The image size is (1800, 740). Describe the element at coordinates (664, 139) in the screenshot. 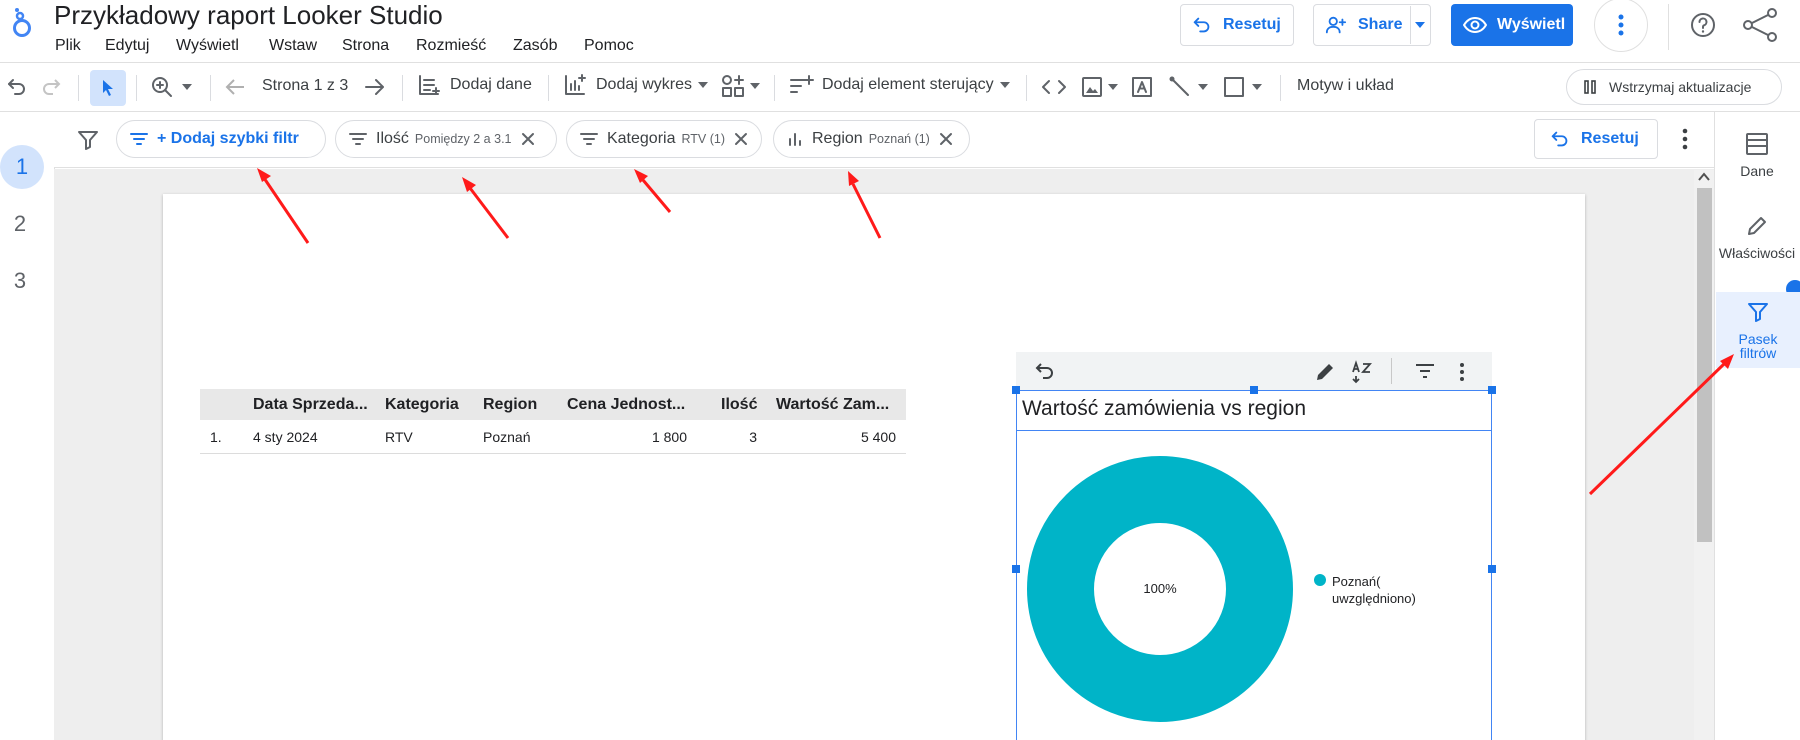

I see `filter-chip-category: Kategoria RTV (1)` at that location.